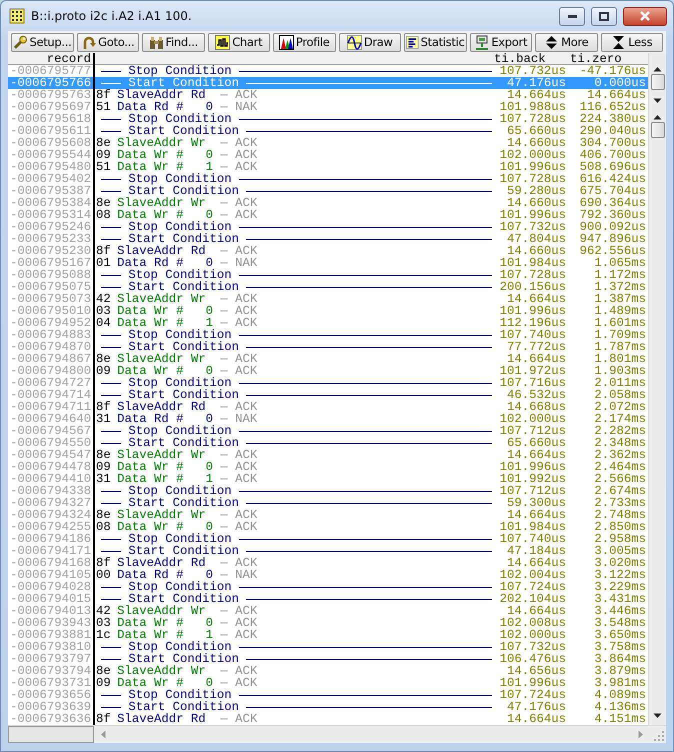 The height and width of the screenshot is (752, 674). What do you see at coordinates (328, 563) in the screenshot?
I see `trace-row: -0006794168 8f SlaveAddr Rd — ACK 14.664us 3.020ms` at bounding box center [328, 563].